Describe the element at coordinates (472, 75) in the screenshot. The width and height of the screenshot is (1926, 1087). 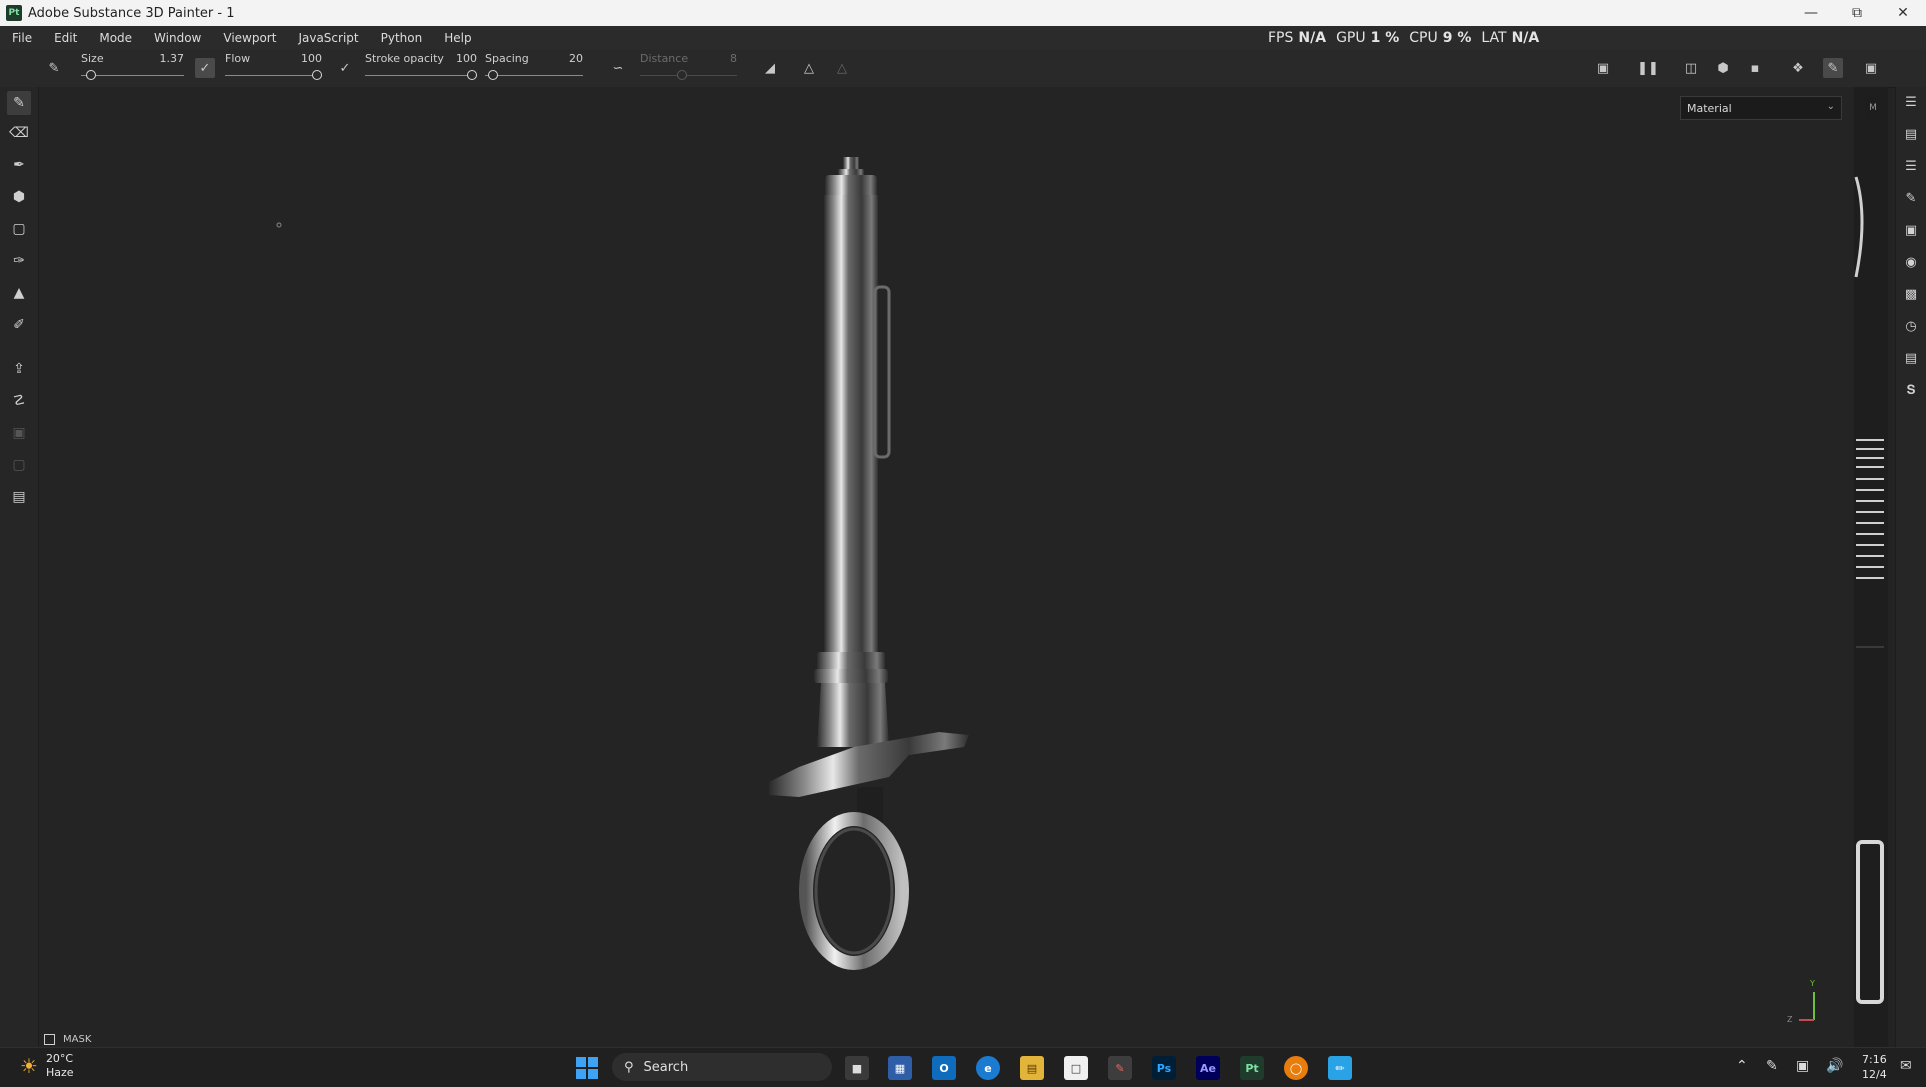
I see `stroke-opacity-slider-knob` at that location.